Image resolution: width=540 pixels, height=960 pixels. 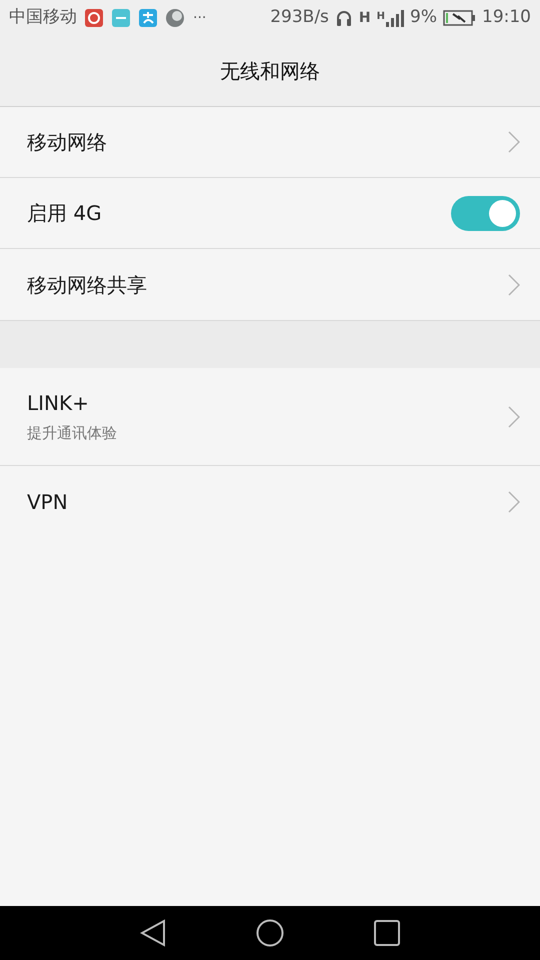 I want to click on row-label: 移动网络, so click(x=67, y=142).